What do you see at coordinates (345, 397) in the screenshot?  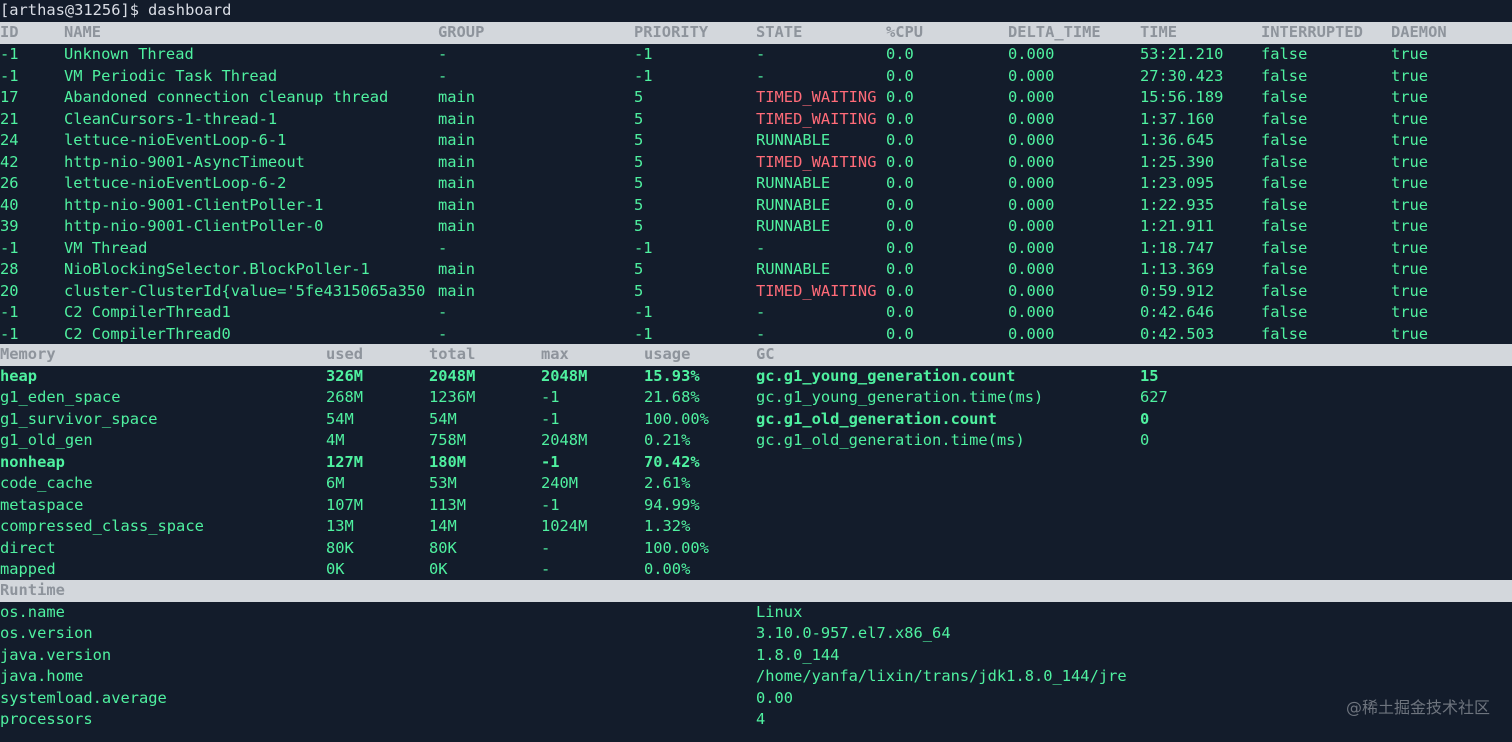 I see `memory-used: 268M` at bounding box center [345, 397].